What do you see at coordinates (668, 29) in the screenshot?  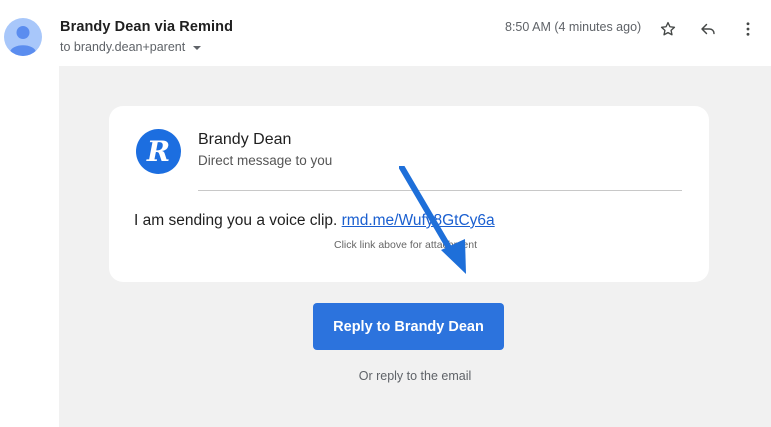 I see `star-icon` at bounding box center [668, 29].